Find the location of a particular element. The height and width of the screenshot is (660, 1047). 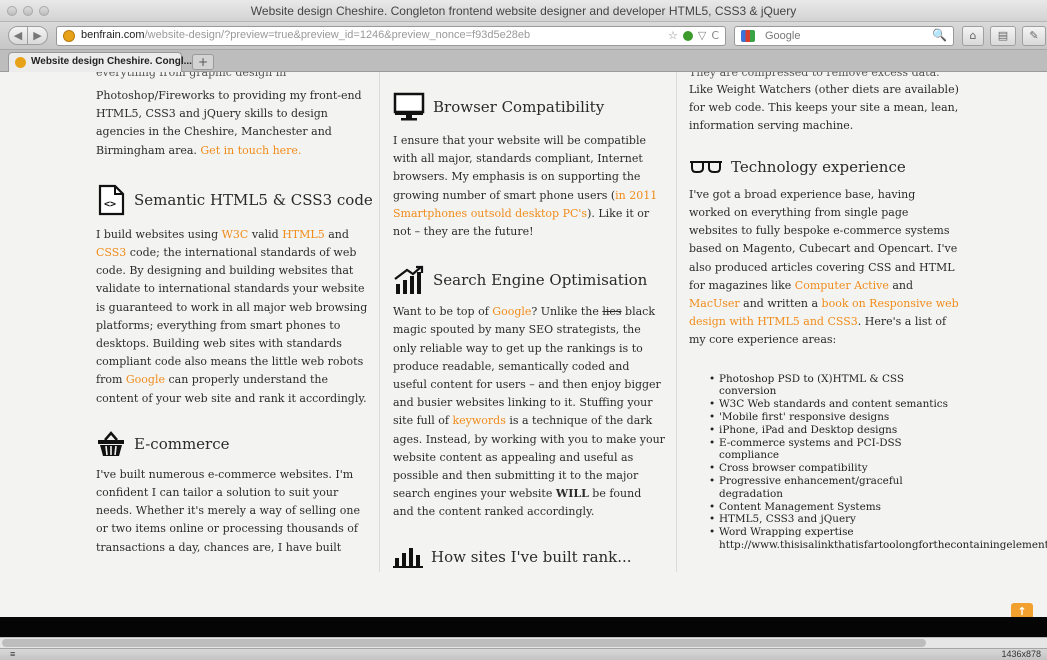

semantic-heading: <> Semantic HTML5 & CSS3 code is located at coordinates (234, 200).